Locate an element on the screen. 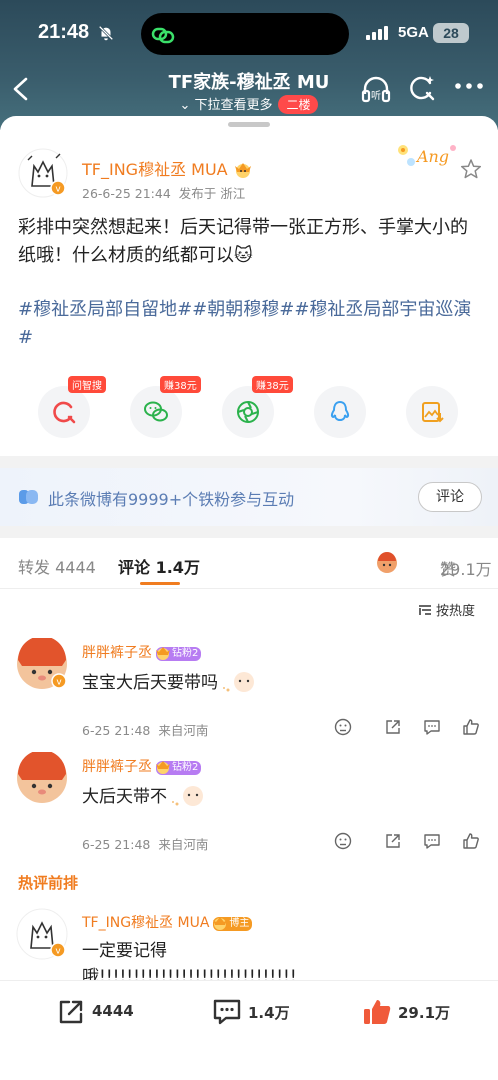 The width and height of the screenshot is (498, 1080). post-author-text: TF_ING穆祉丞 MUA is located at coordinates (155, 169).